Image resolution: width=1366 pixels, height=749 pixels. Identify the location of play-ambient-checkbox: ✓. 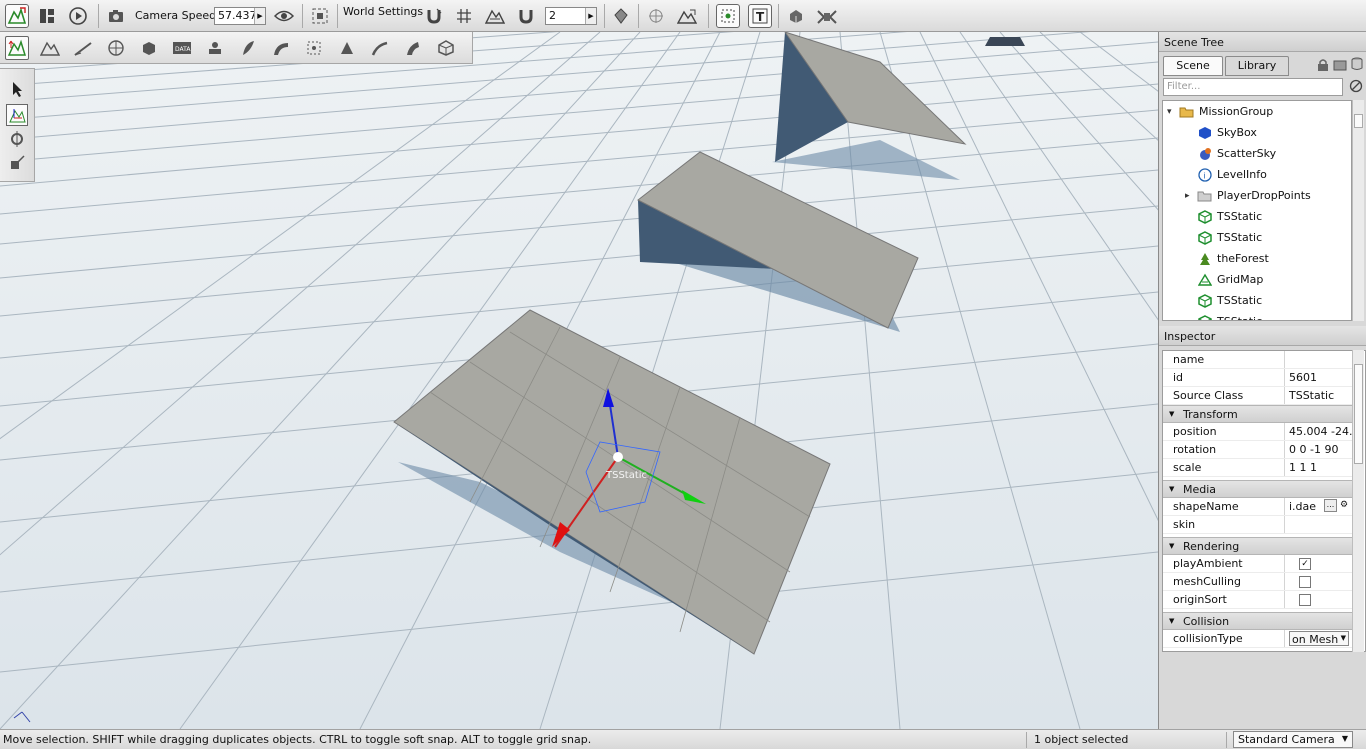
(1305, 564).